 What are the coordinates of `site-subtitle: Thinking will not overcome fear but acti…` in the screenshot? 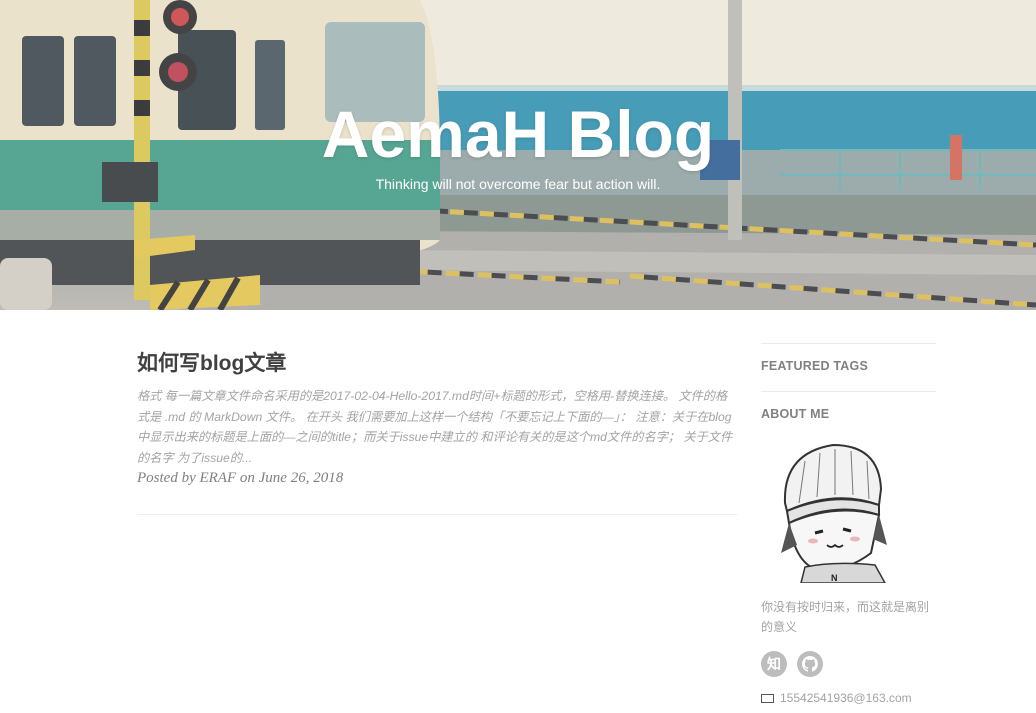 It's located at (518, 184).